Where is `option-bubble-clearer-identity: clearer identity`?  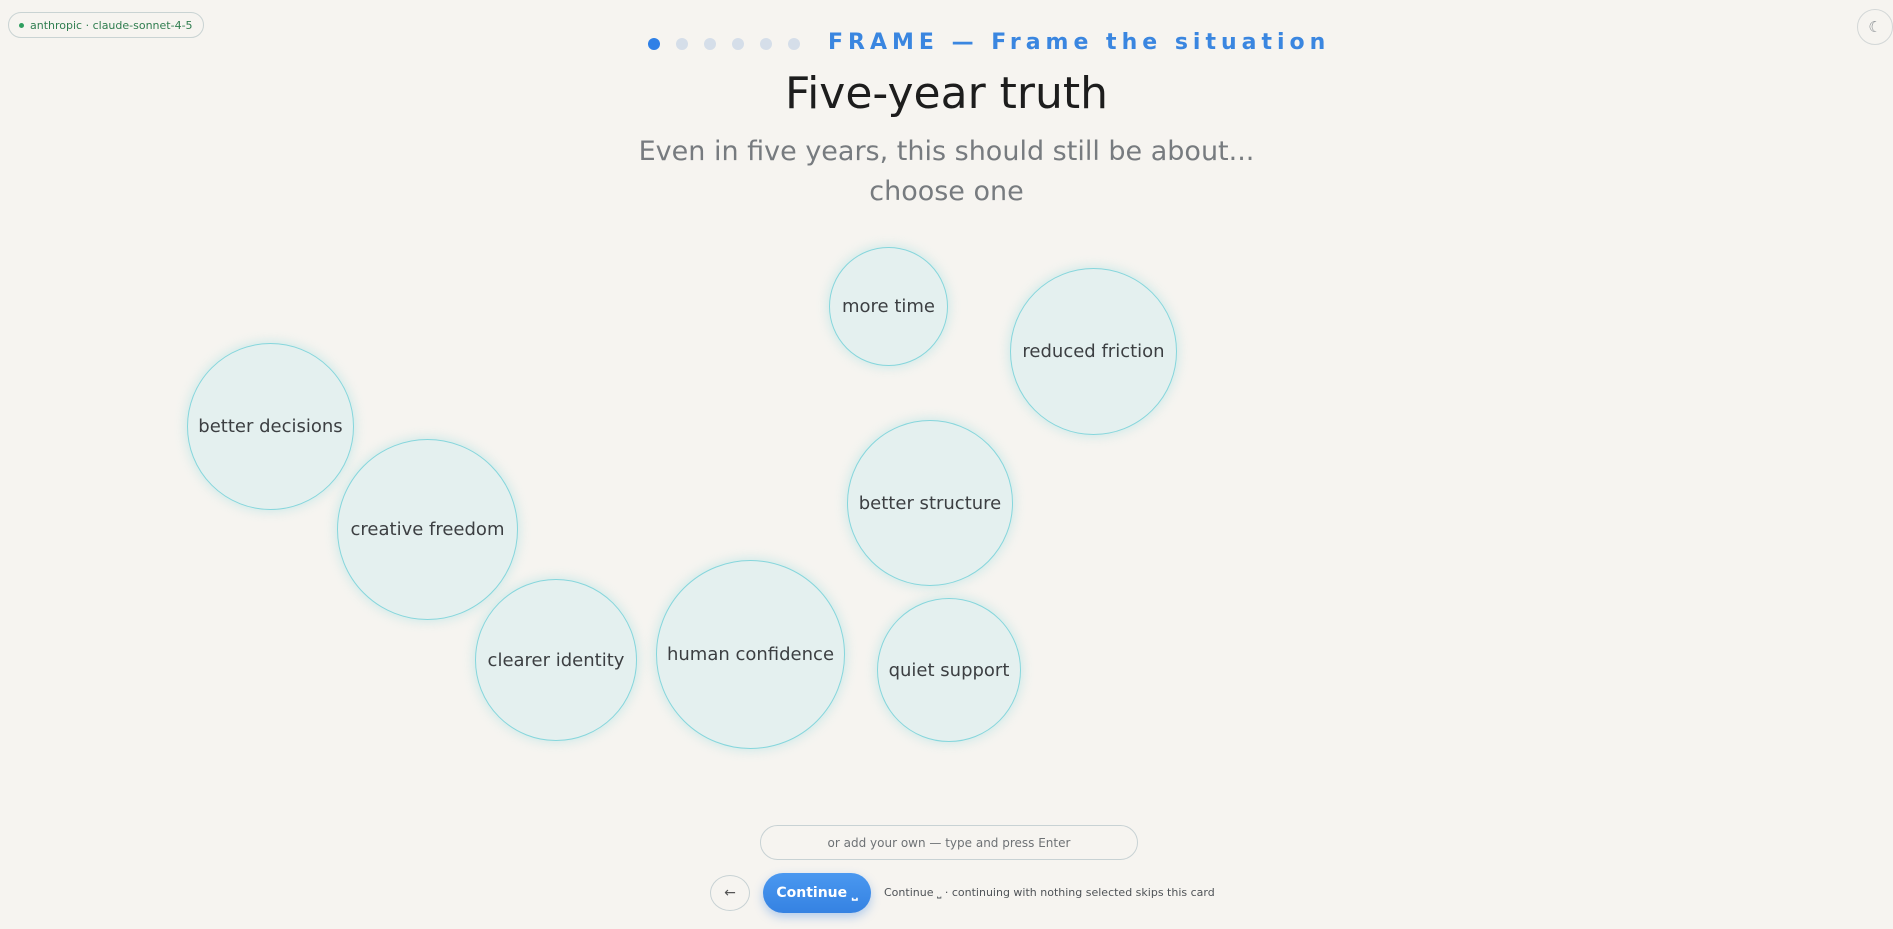 option-bubble-clearer-identity: clearer identity is located at coordinates (556, 660).